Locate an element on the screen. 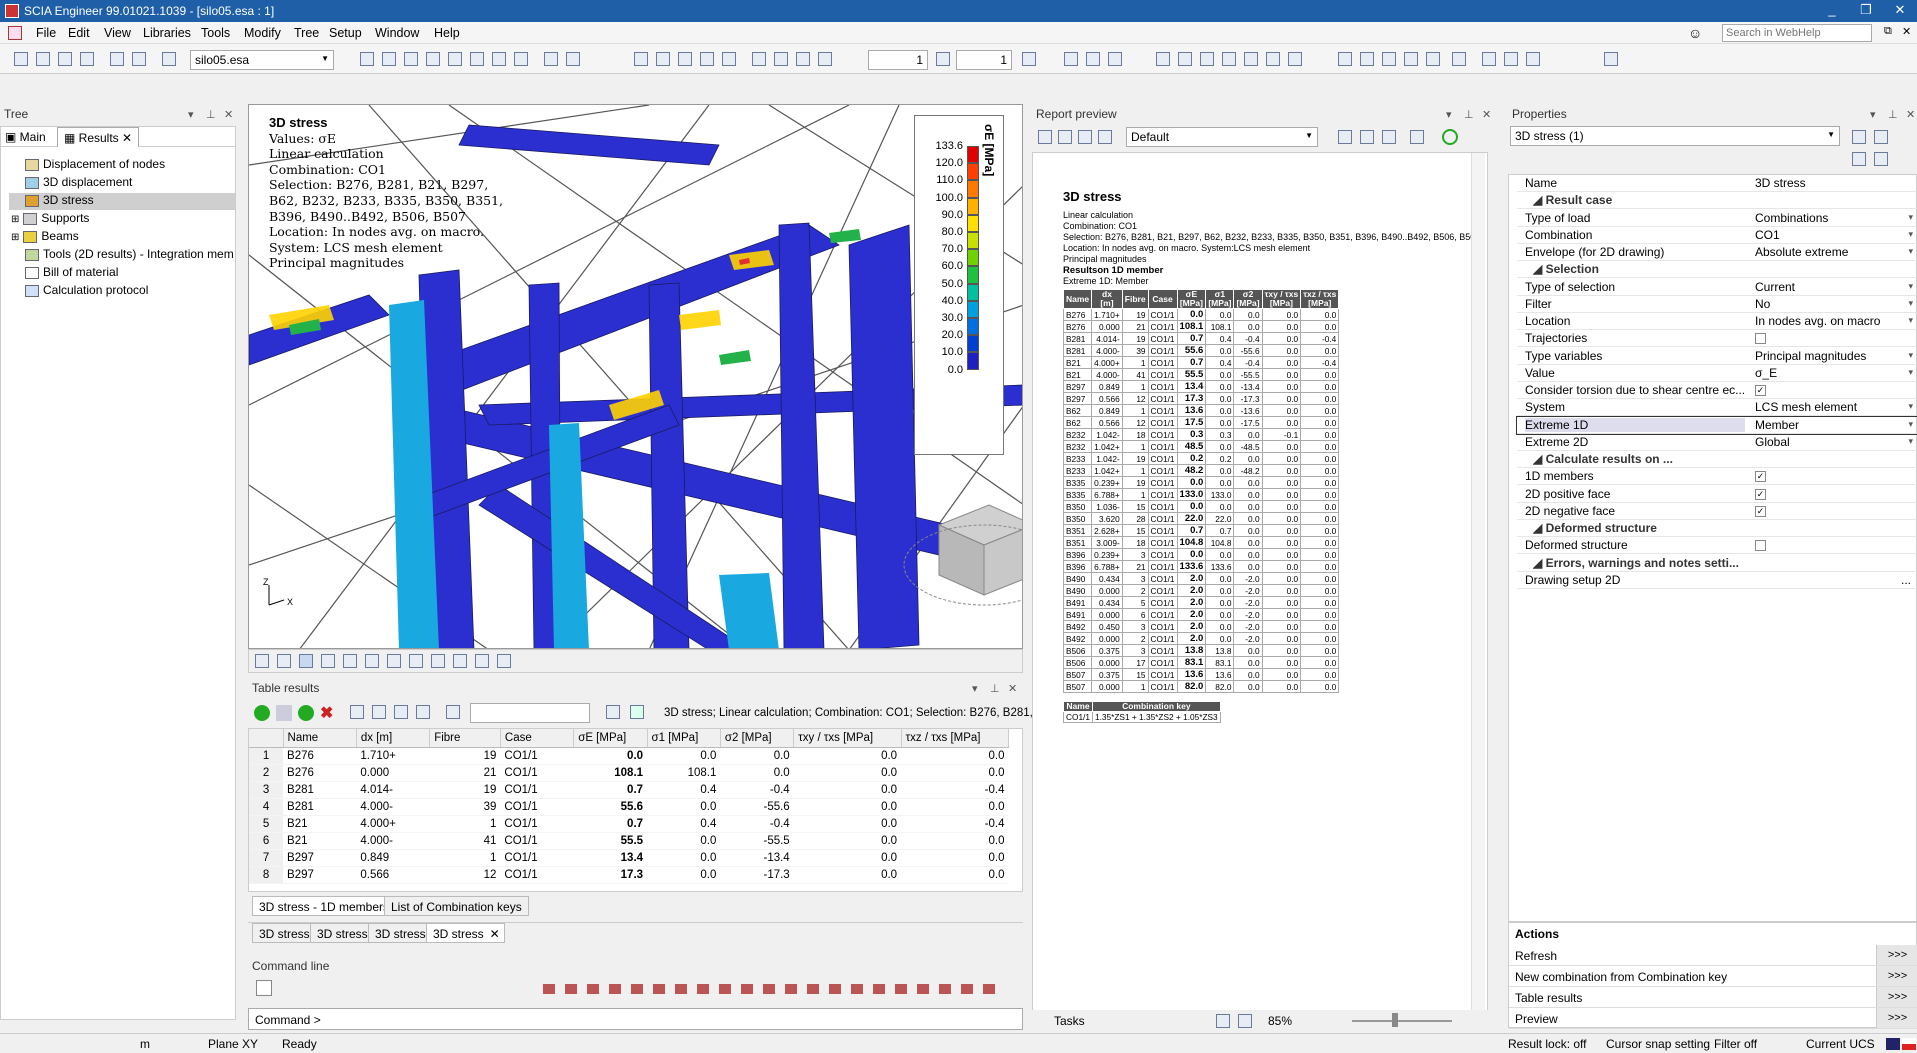 The width and height of the screenshot is (1917, 1053). snap-icon is located at coordinates (1389, 59).